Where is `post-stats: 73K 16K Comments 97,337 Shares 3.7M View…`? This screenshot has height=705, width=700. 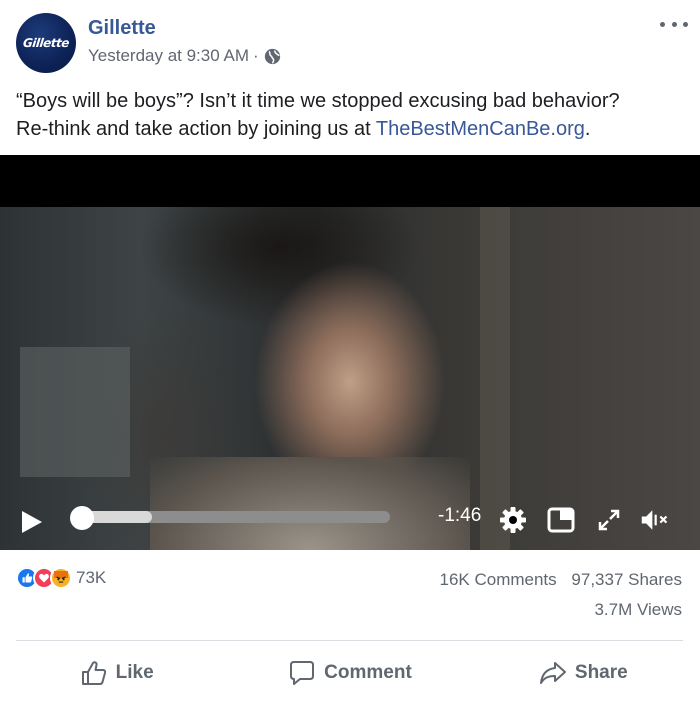 post-stats: 73K 16K Comments 97,337 Shares 3.7M View… is located at coordinates (350, 597).